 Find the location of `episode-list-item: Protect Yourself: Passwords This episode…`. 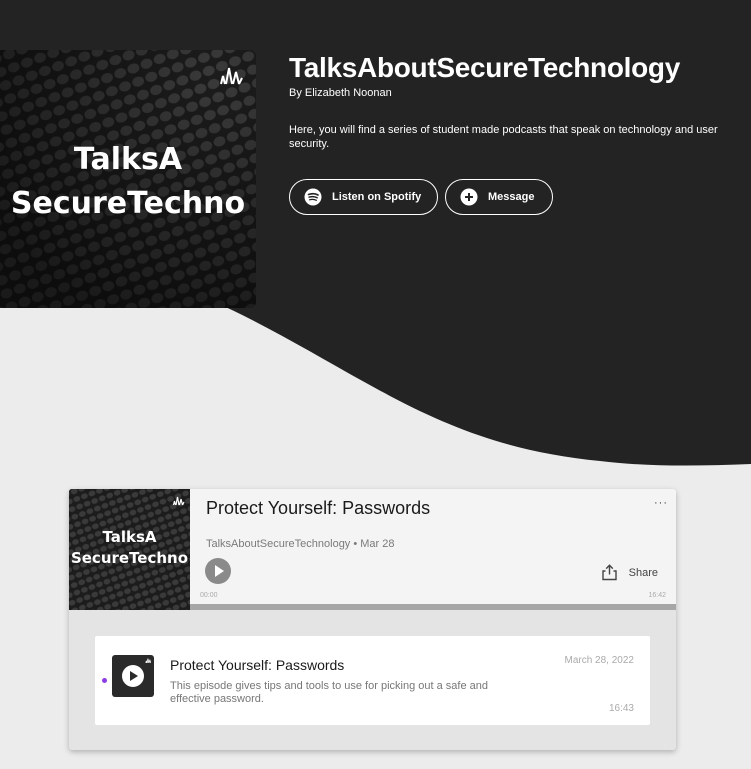

episode-list-item: Protect Yourself: Passwords This episode… is located at coordinates (372, 680).